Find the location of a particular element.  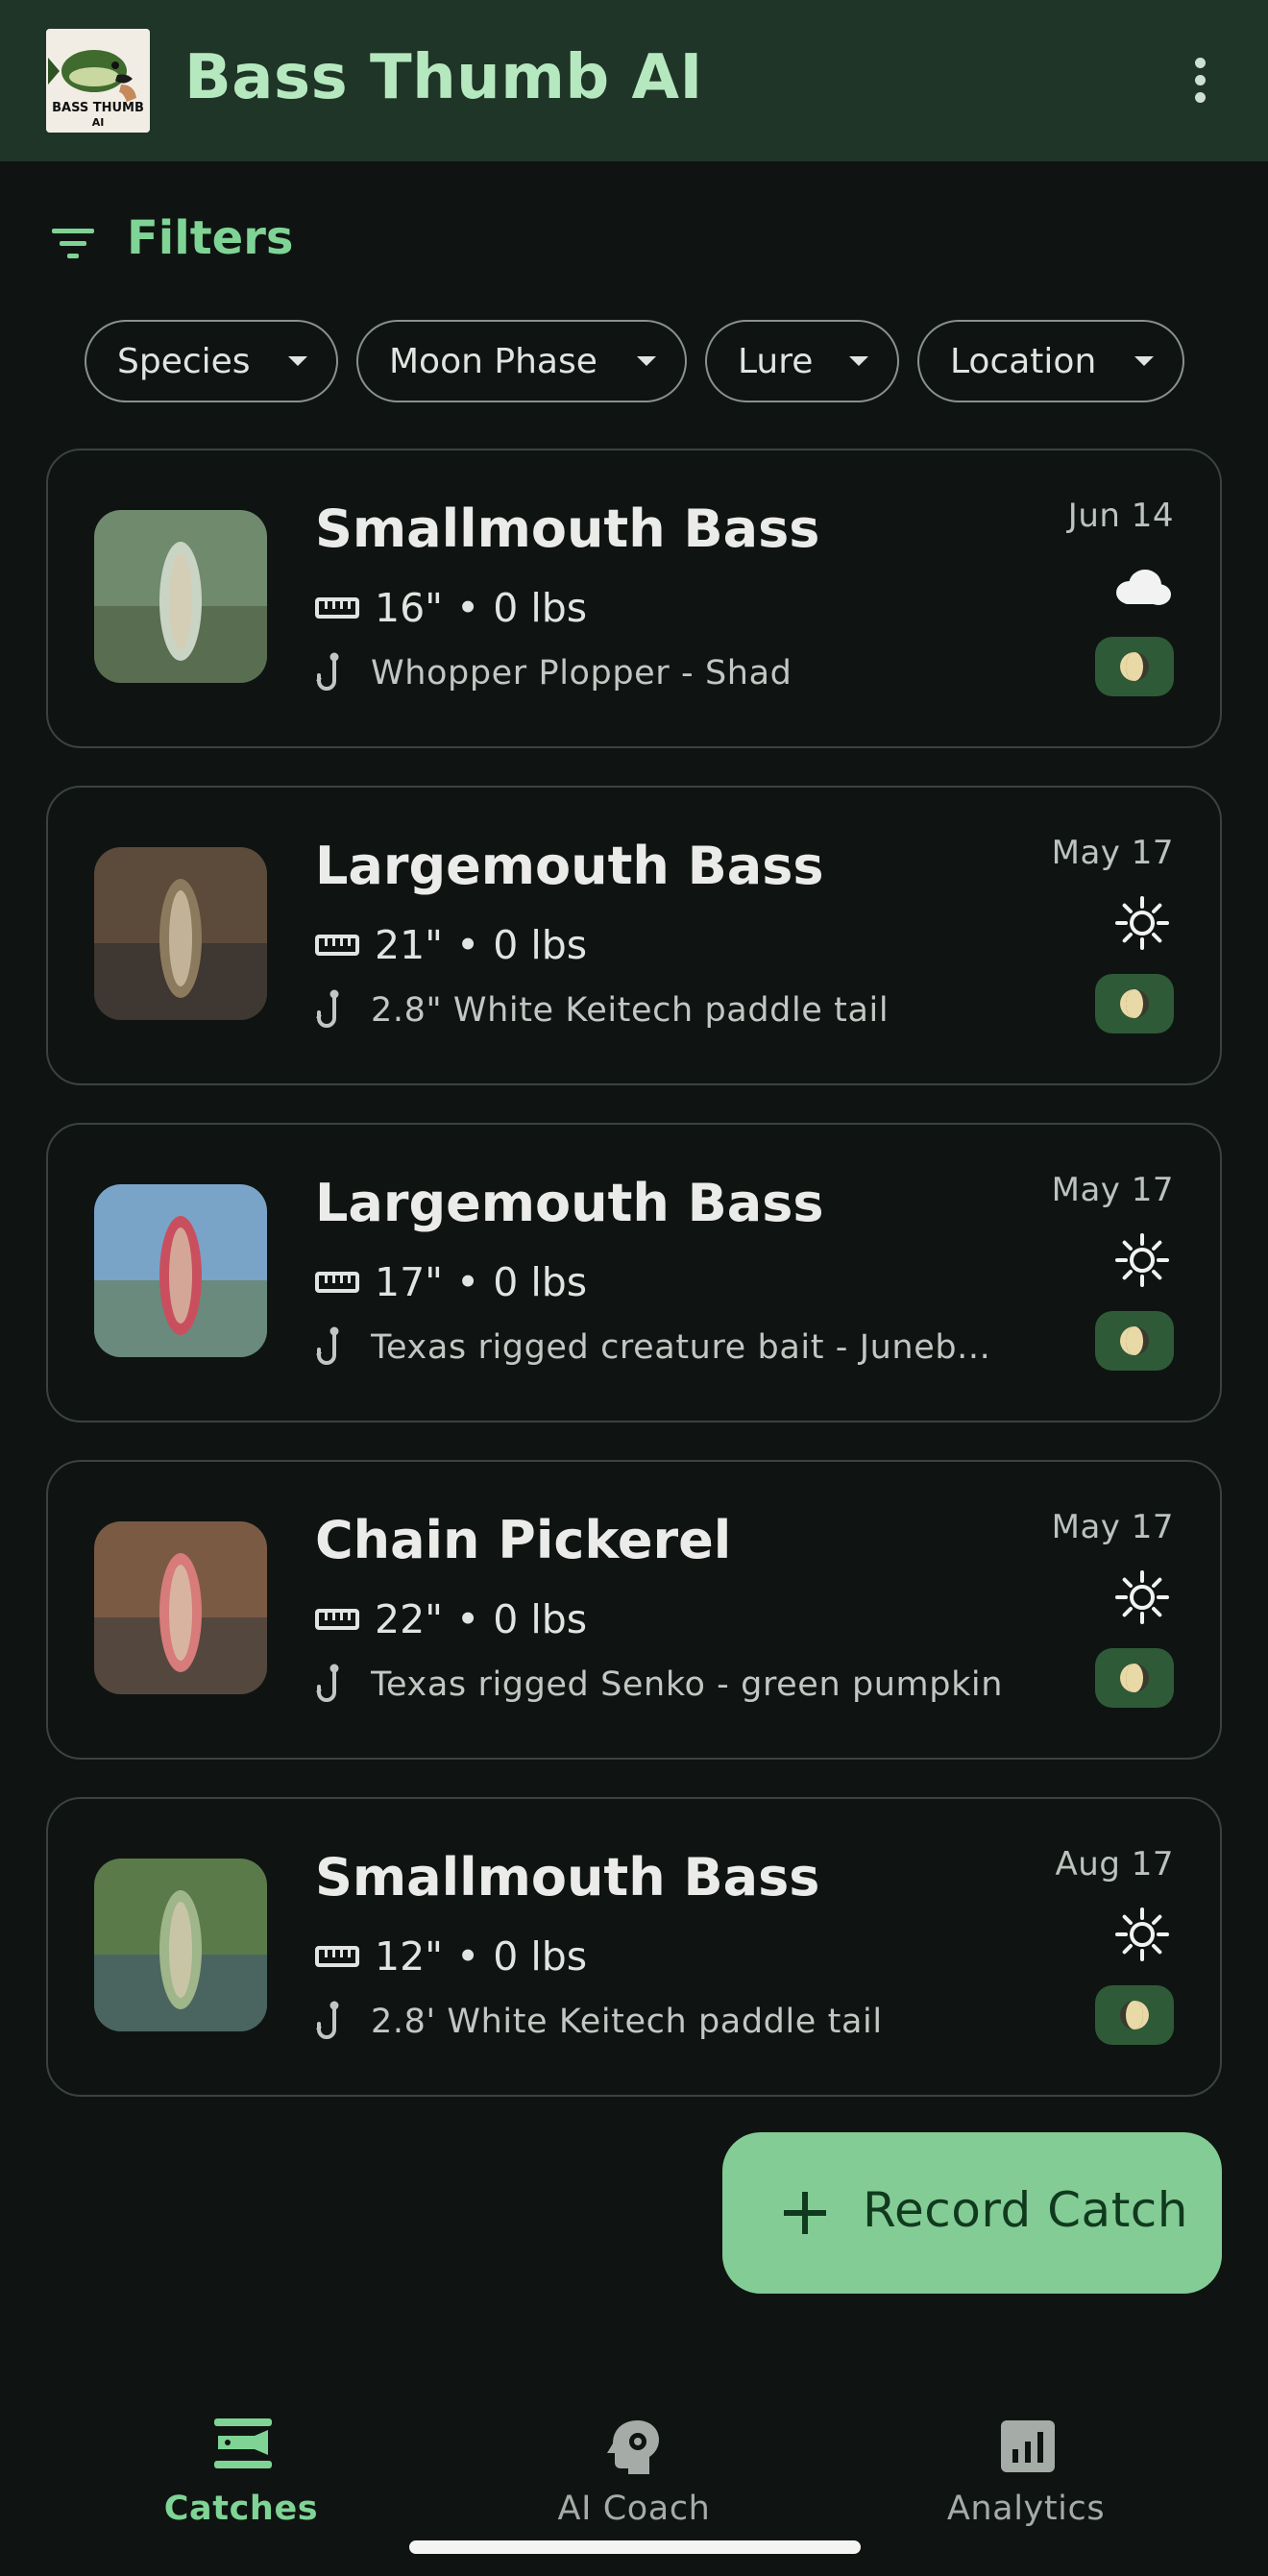

record-catch-button: Record Catch is located at coordinates (972, 2213).